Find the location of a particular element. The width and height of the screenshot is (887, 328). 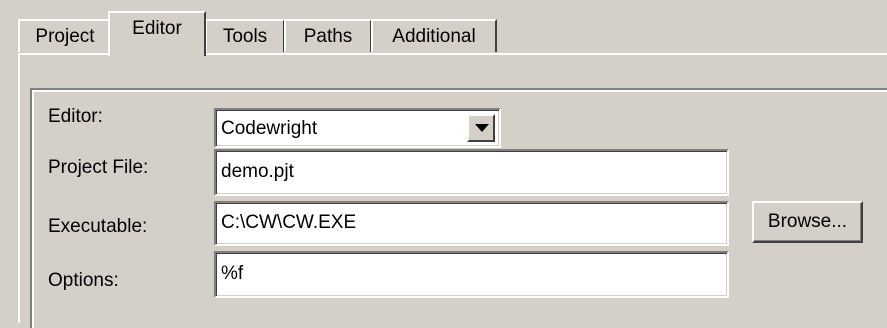

project-file-value: demo.pjt is located at coordinates (257, 171).